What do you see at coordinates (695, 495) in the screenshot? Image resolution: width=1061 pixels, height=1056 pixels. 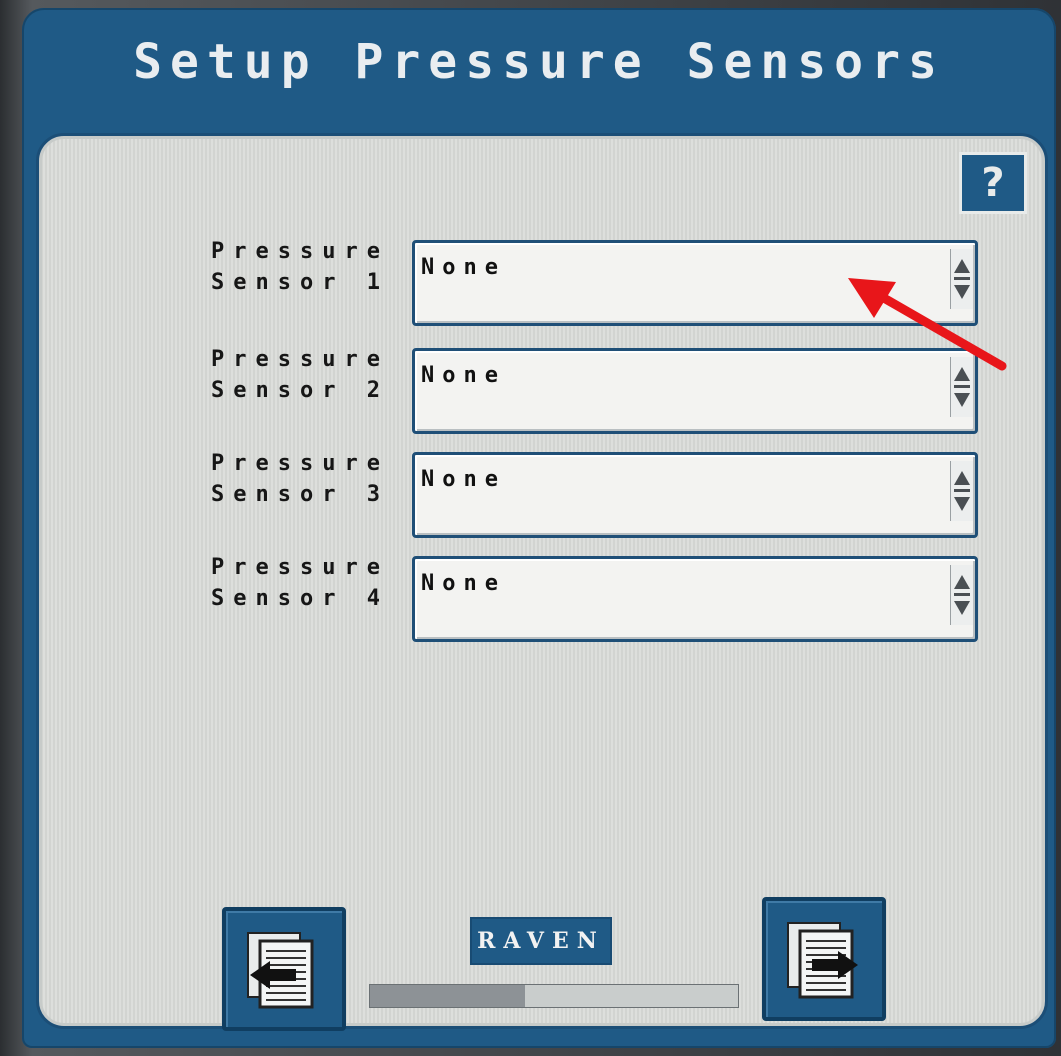 I see `sensor-3-select: None` at bounding box center [695, 495].